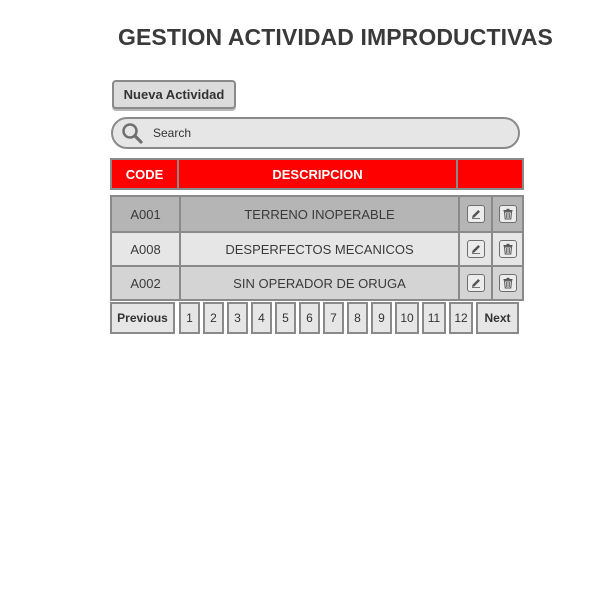 This screenshot has height=600, width=598. I want to click on page-button-12: 12, so click(461, 318).